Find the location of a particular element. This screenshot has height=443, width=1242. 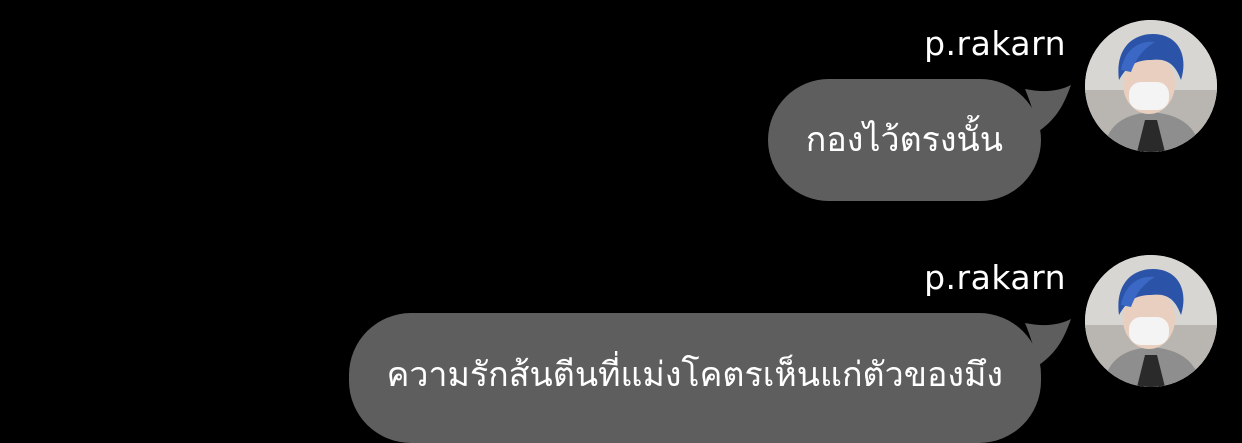

message-bubble: กองไว้ตรงนั้น is located at coordinates (919, 140).